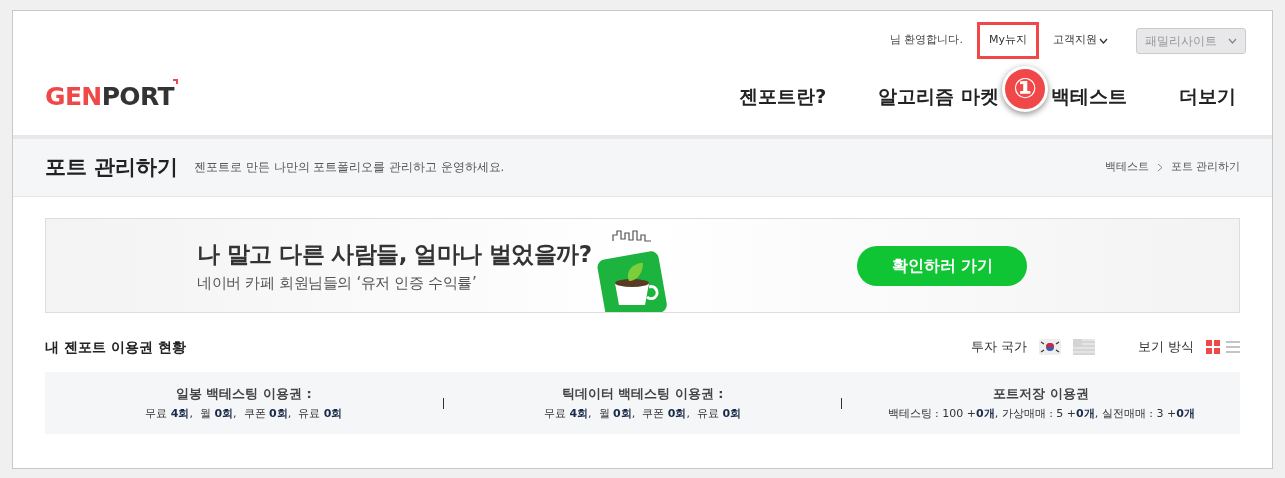 This screenshot has width=1285, height=478. What do you see at coordinates (1126, 167) in the screenshot?
I see `breadcrumb-link: 백테스트` at bounding box center [1126, 167].